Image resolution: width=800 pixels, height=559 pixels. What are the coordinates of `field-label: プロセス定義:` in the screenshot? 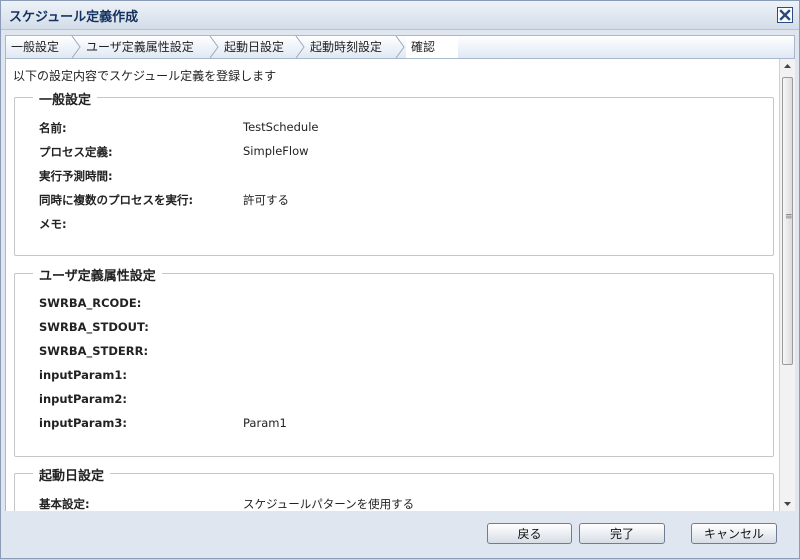 It's located at (76, 152).